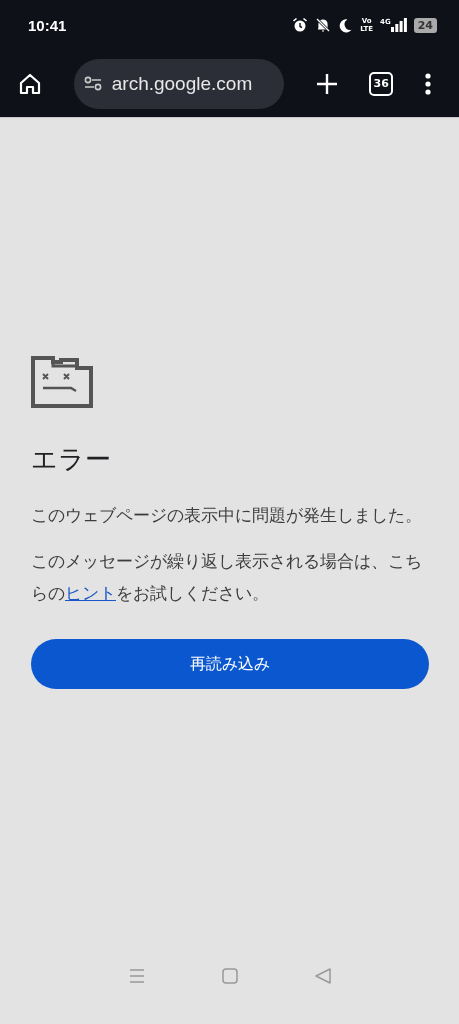  Describe the element at coordinates (230, 664) in the screenshot. I see `reload-button: 再読み込み` at that location.